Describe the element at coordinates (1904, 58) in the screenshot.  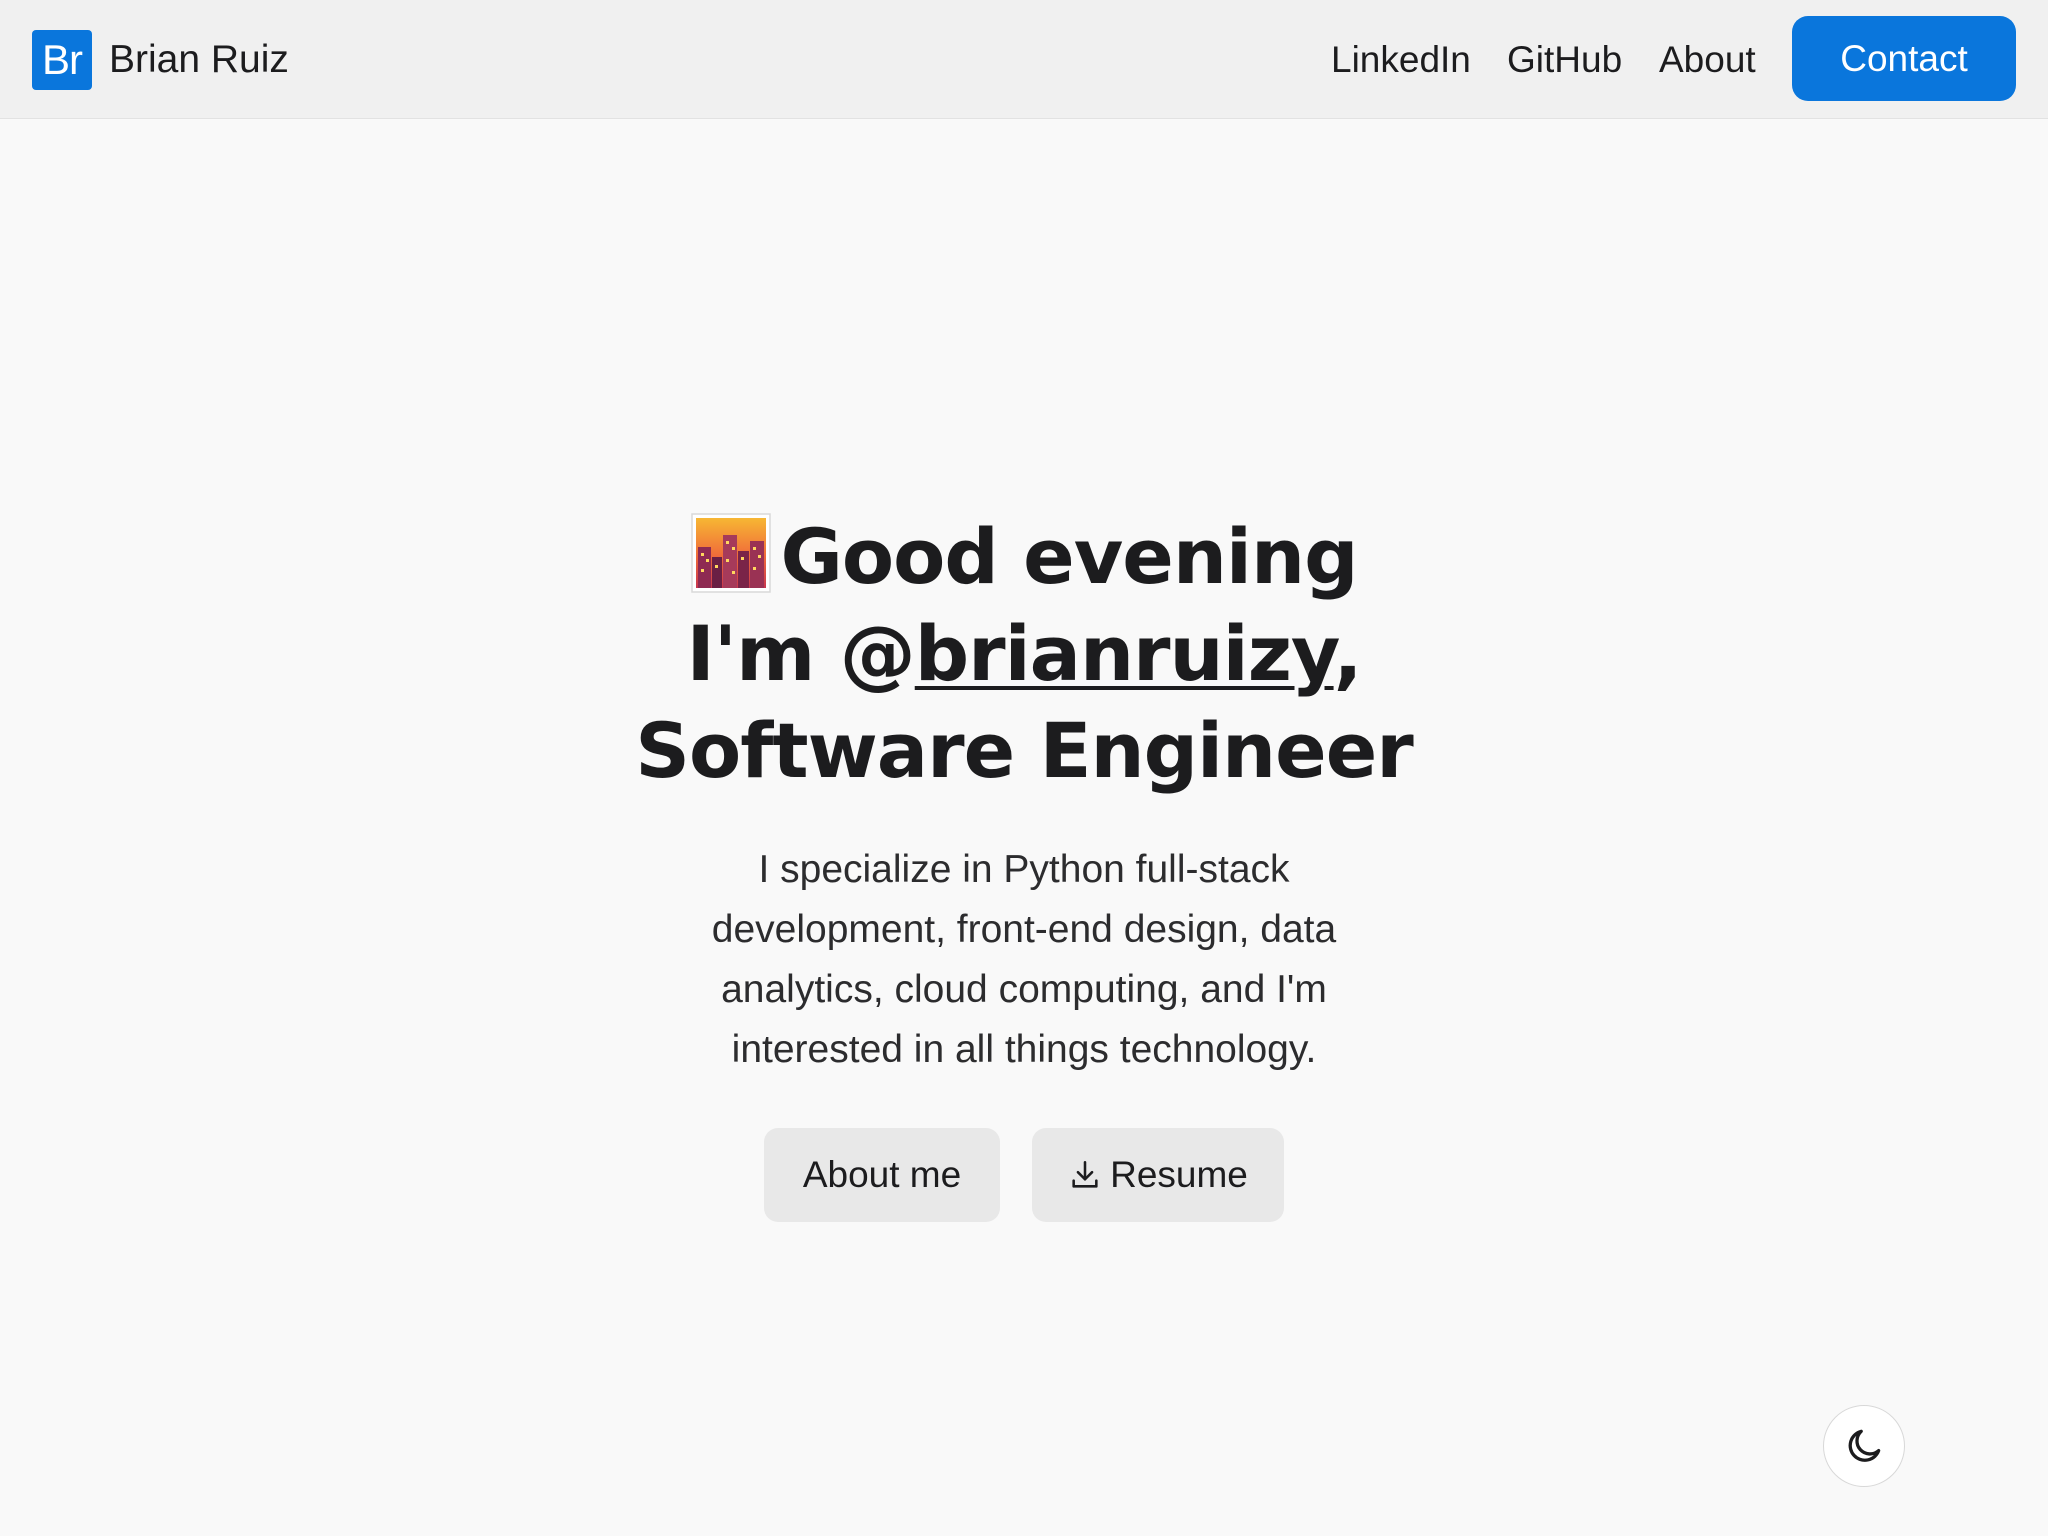
I see `contact-button: Contact` at that location.